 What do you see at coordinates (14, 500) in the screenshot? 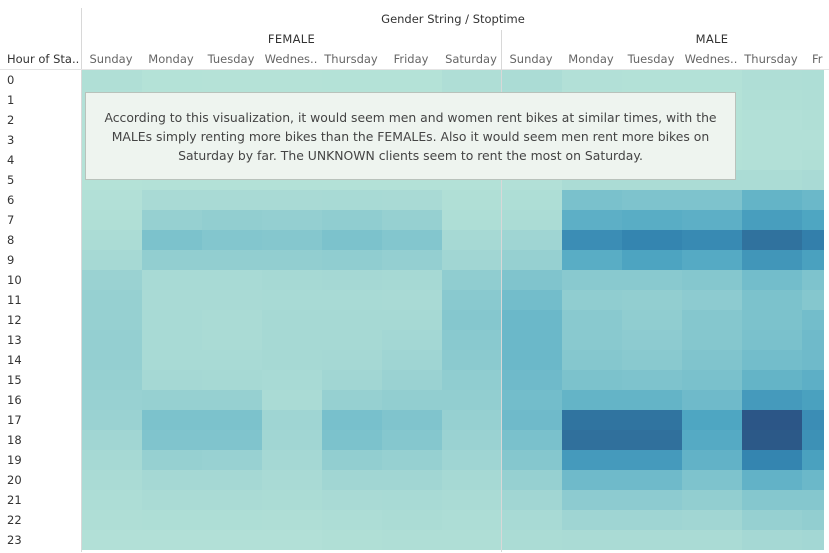
I see `hour-label: 21` at bounding box center [14, 500].